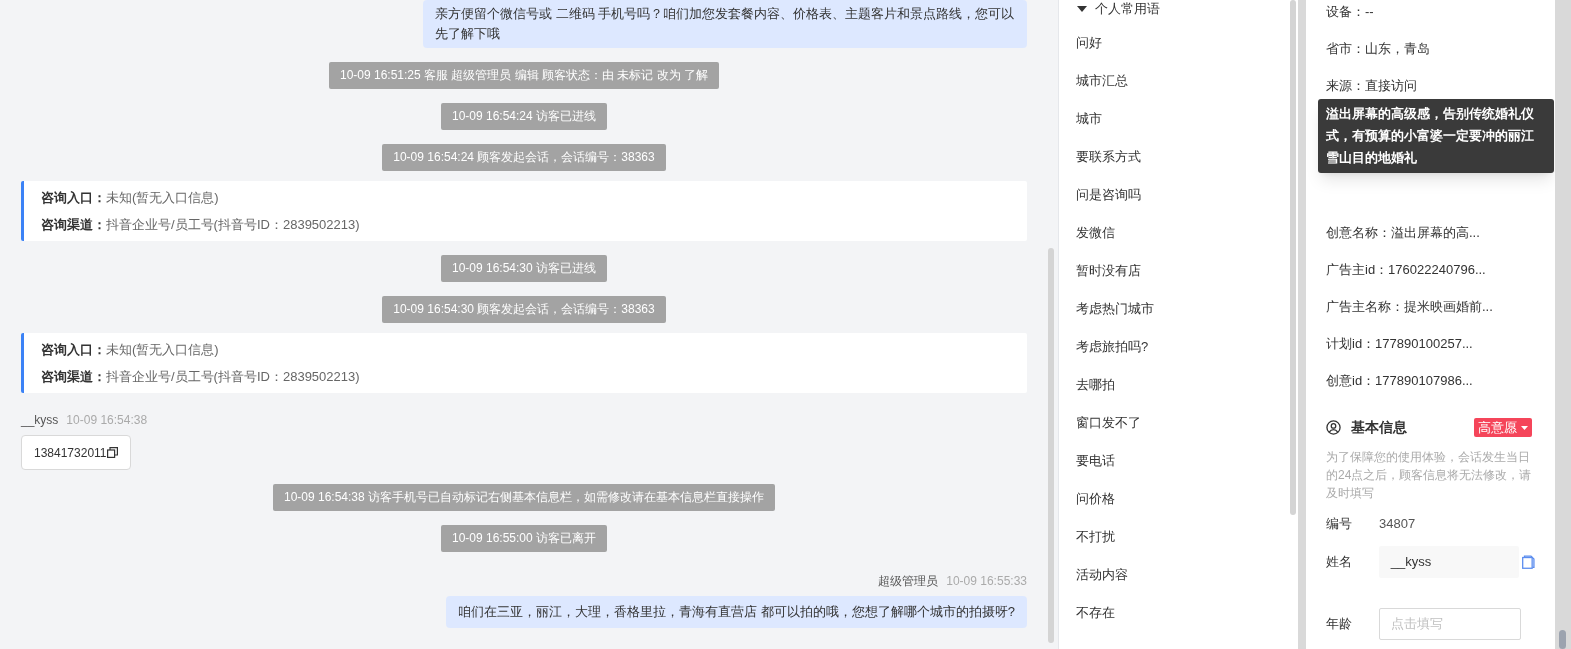 This screenshot has width=1571, height=649. I want to click on message-time: 10-09 16:54:38, so click(107, 420).